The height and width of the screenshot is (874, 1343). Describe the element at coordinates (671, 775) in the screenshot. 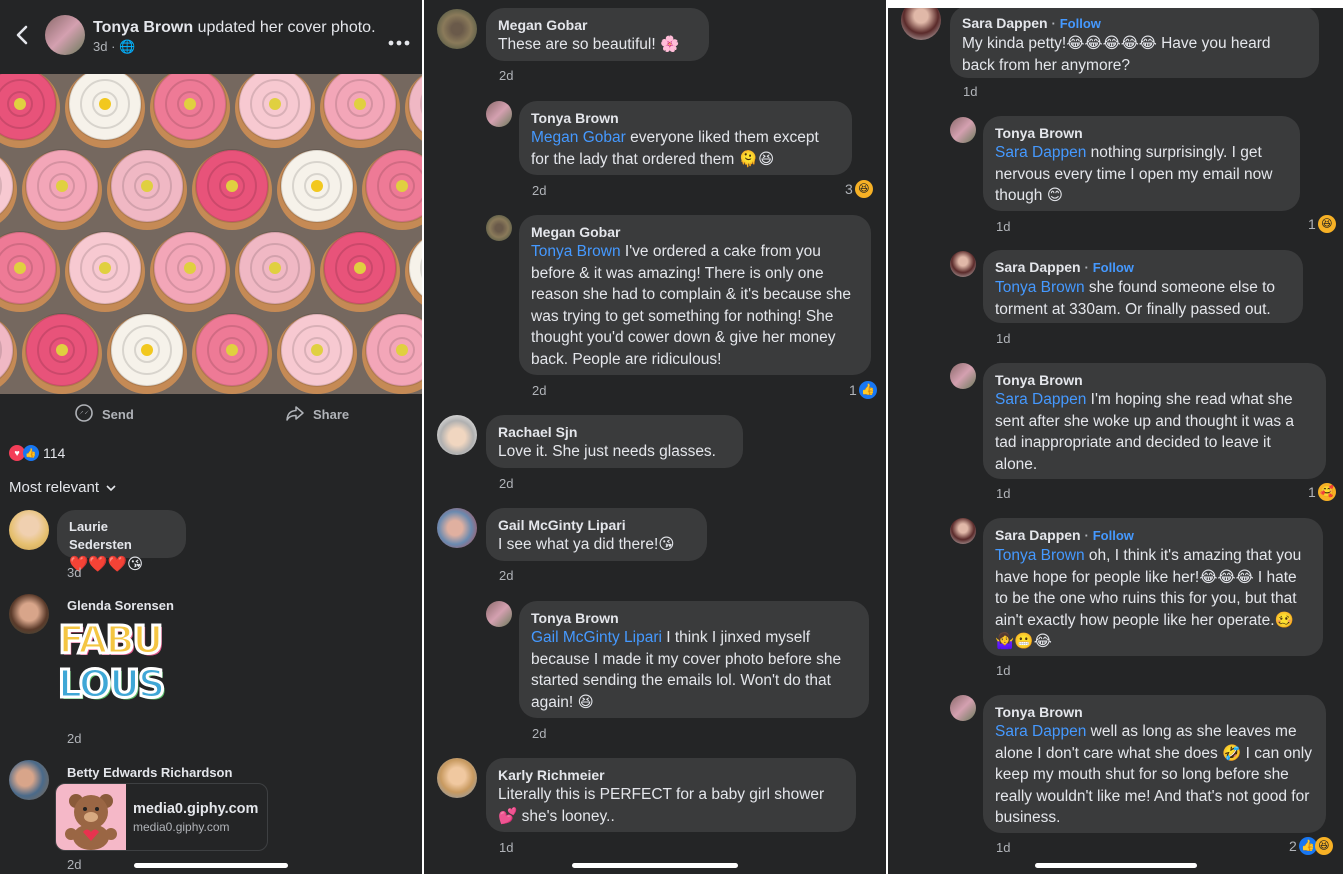

I see `commenter-name: Karly Richmeier` at that location.